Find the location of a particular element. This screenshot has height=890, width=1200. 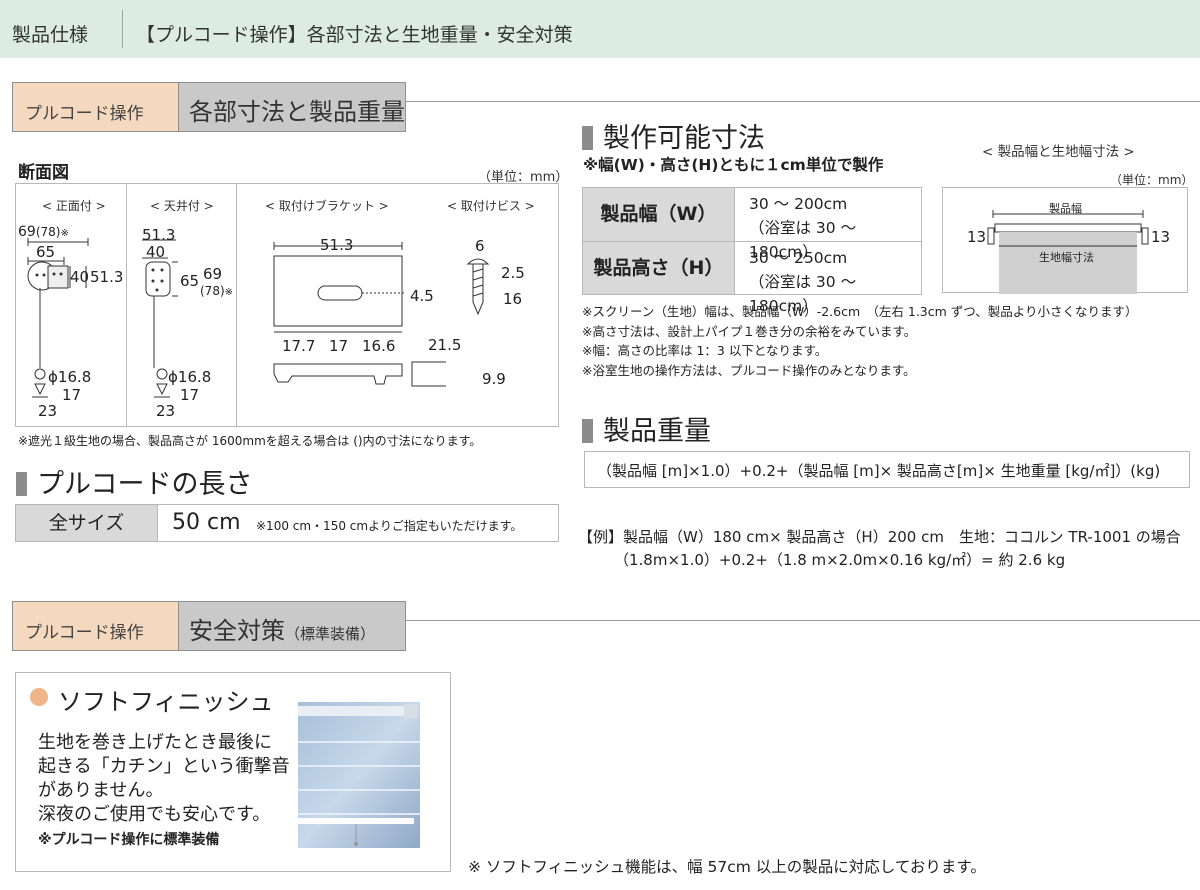

soft-finish-line-1: 生地を巻き上げたとき最後に is located at coordinates (155, 742).